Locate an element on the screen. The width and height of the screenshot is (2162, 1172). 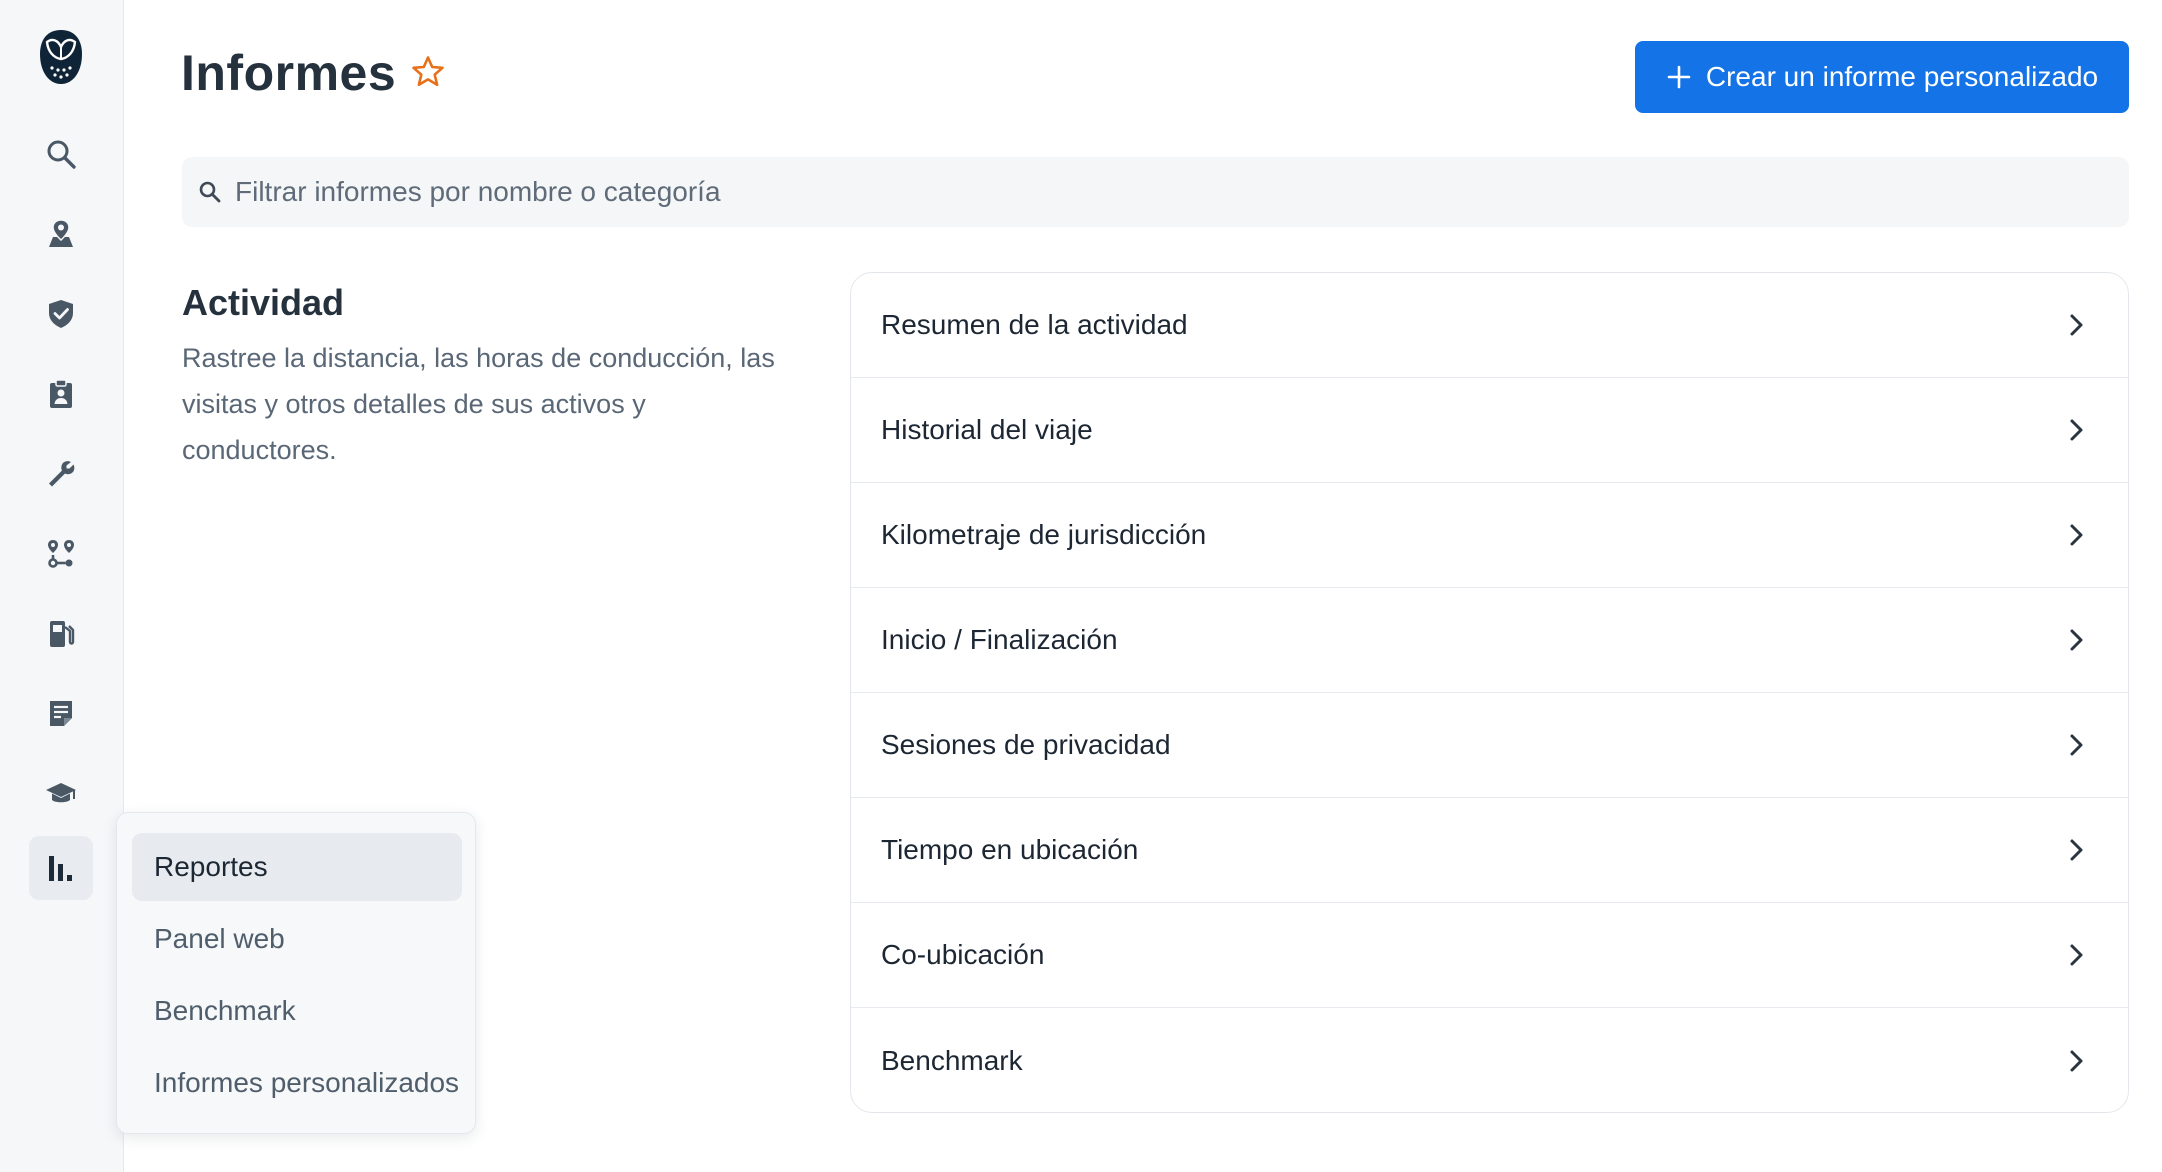
create-custom-report-label: Crear un informe personalizado is located at coordinates (1902, 76).